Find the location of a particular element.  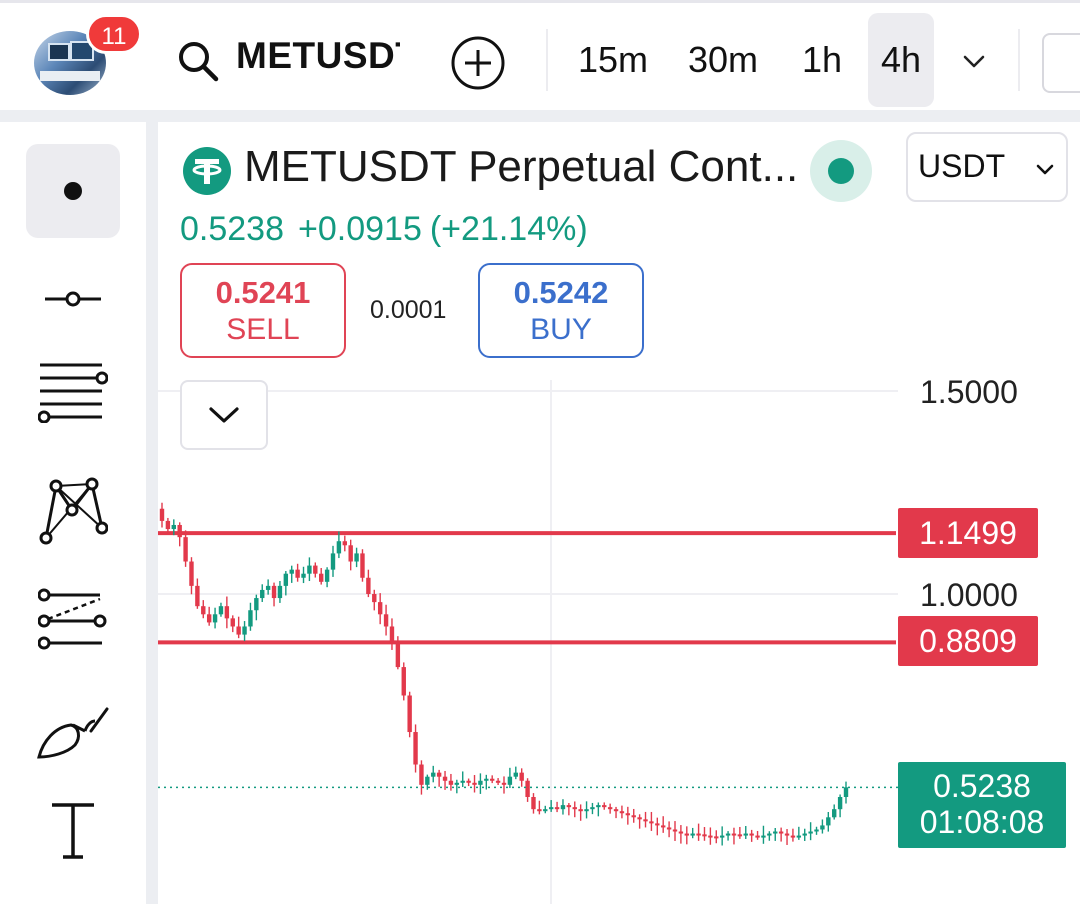

price-line-tag: 1.1499 is located at coordinates (968, 533).